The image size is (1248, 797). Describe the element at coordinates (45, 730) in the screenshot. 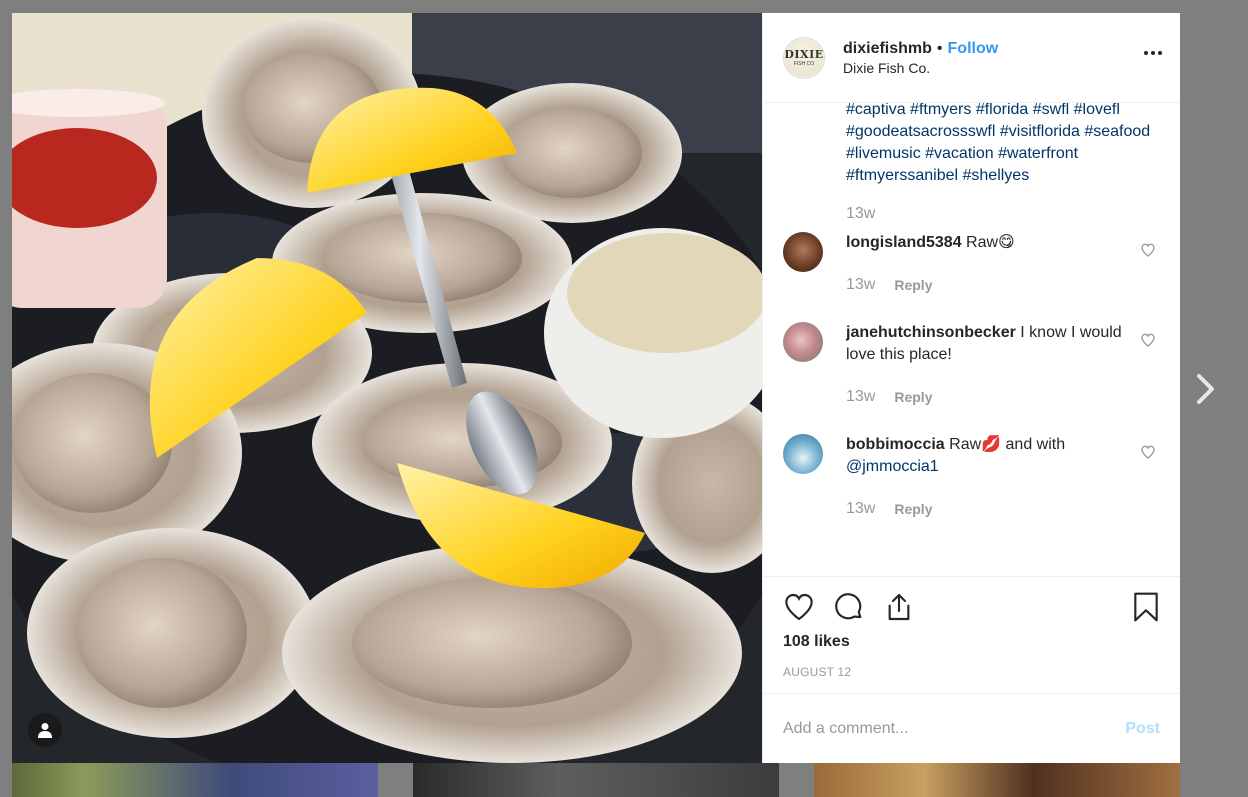

I see `user-tag-icon` at that location.